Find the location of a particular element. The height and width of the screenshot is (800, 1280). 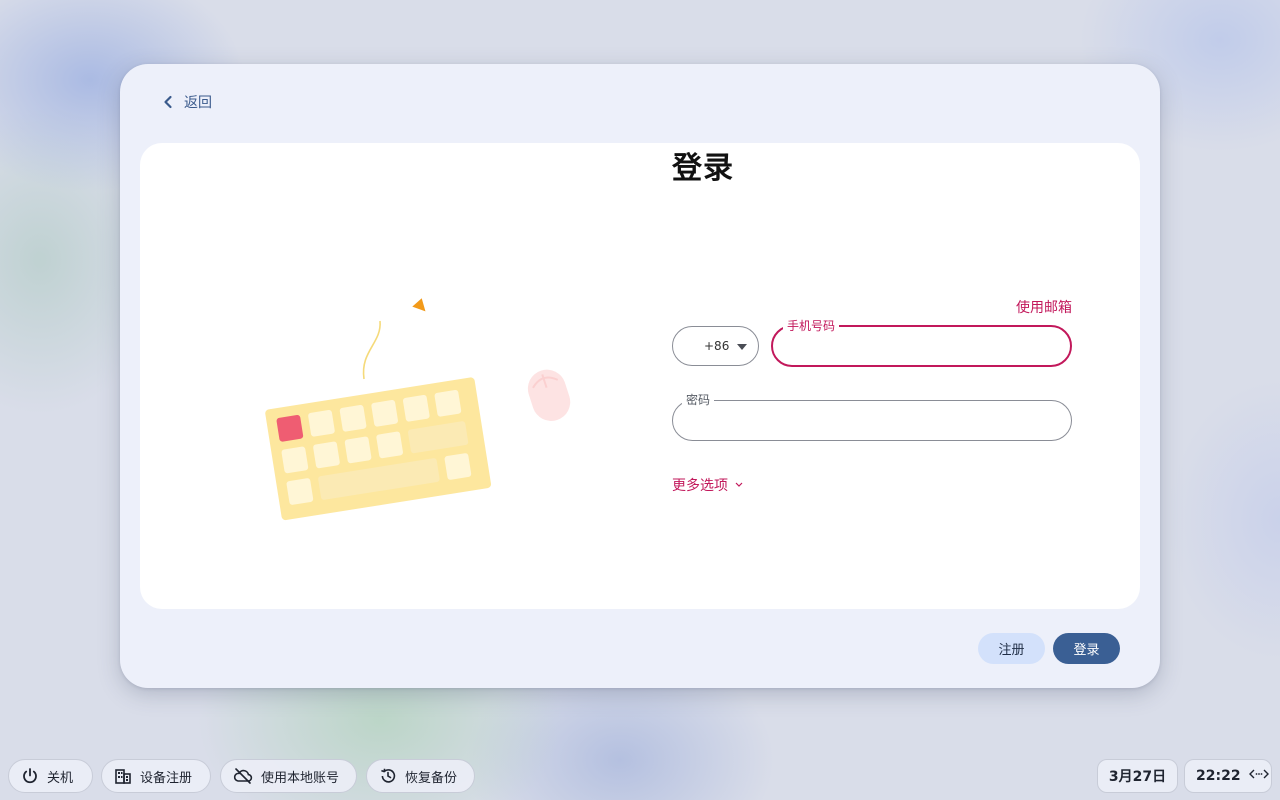

power-icon is located at coordinates (30, 776).